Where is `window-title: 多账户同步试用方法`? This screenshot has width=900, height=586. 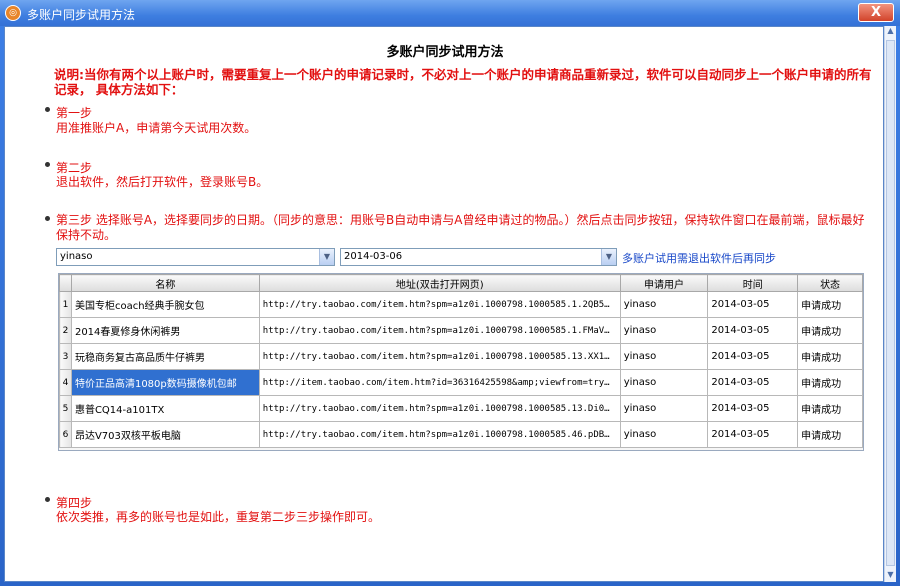 window-title: 多账户同步试用方法 is located at coordinates (81, 15).